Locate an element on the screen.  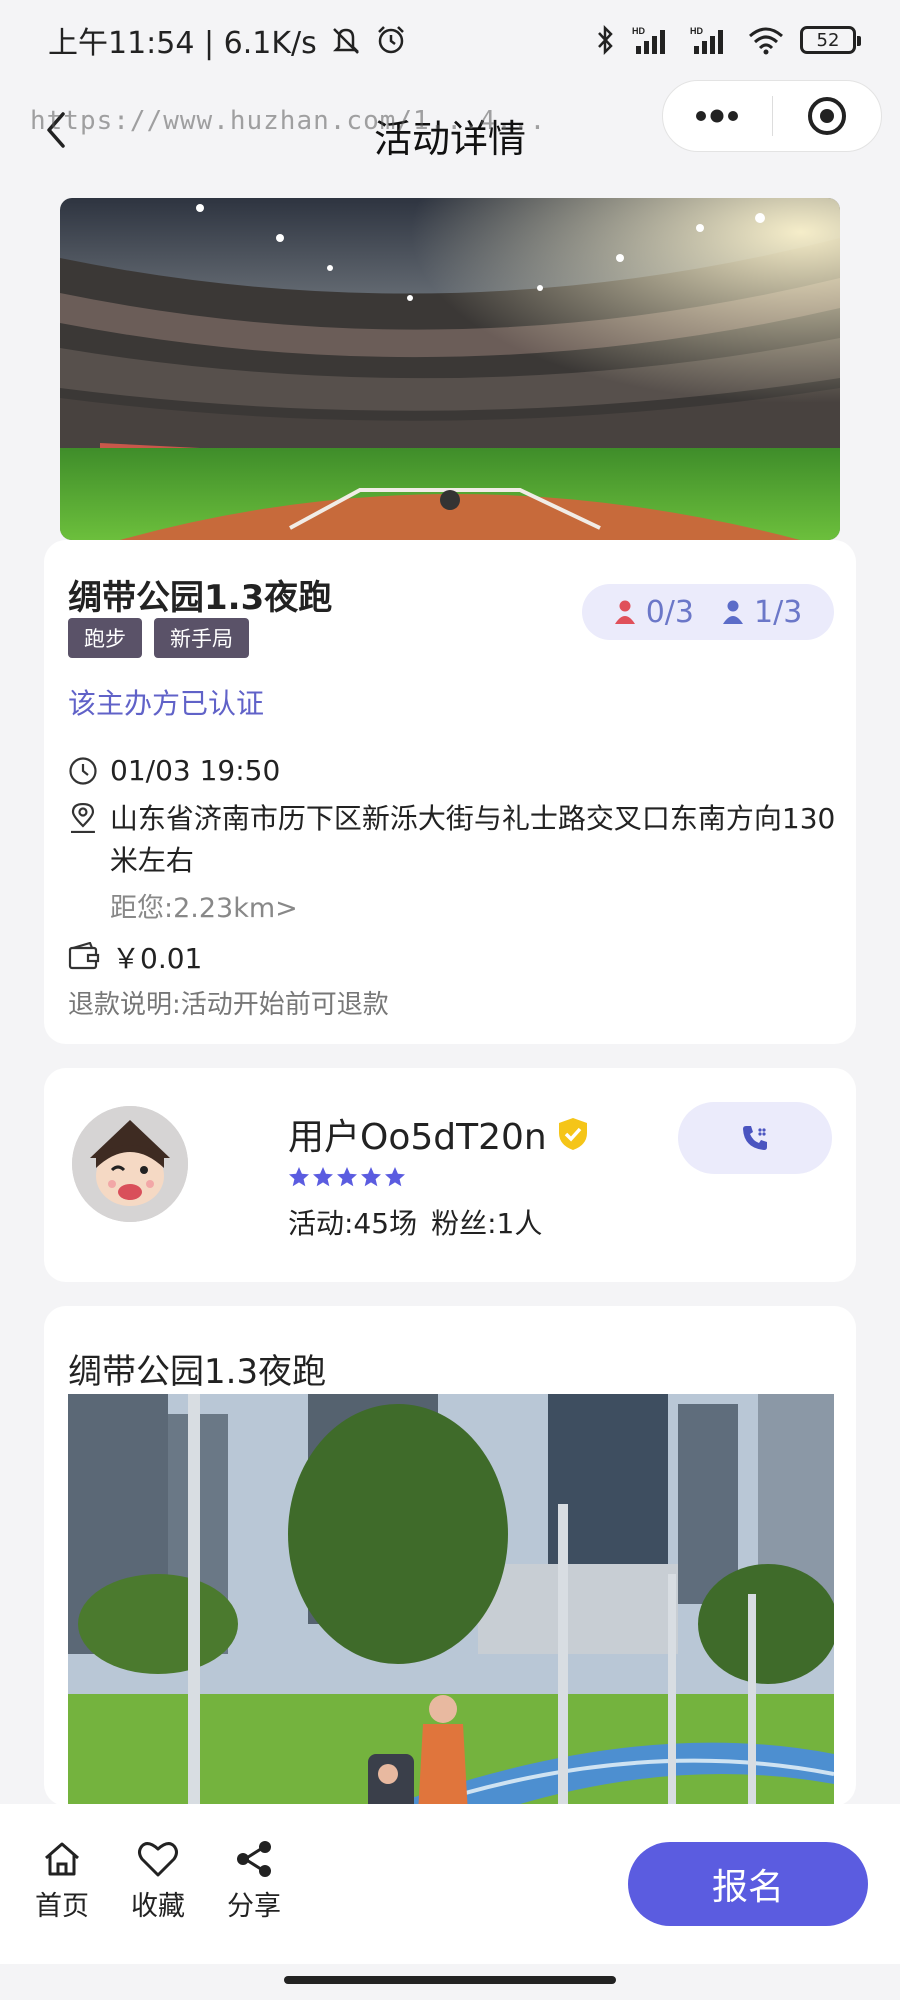
clock-icon is located at coordinates (83, 771).